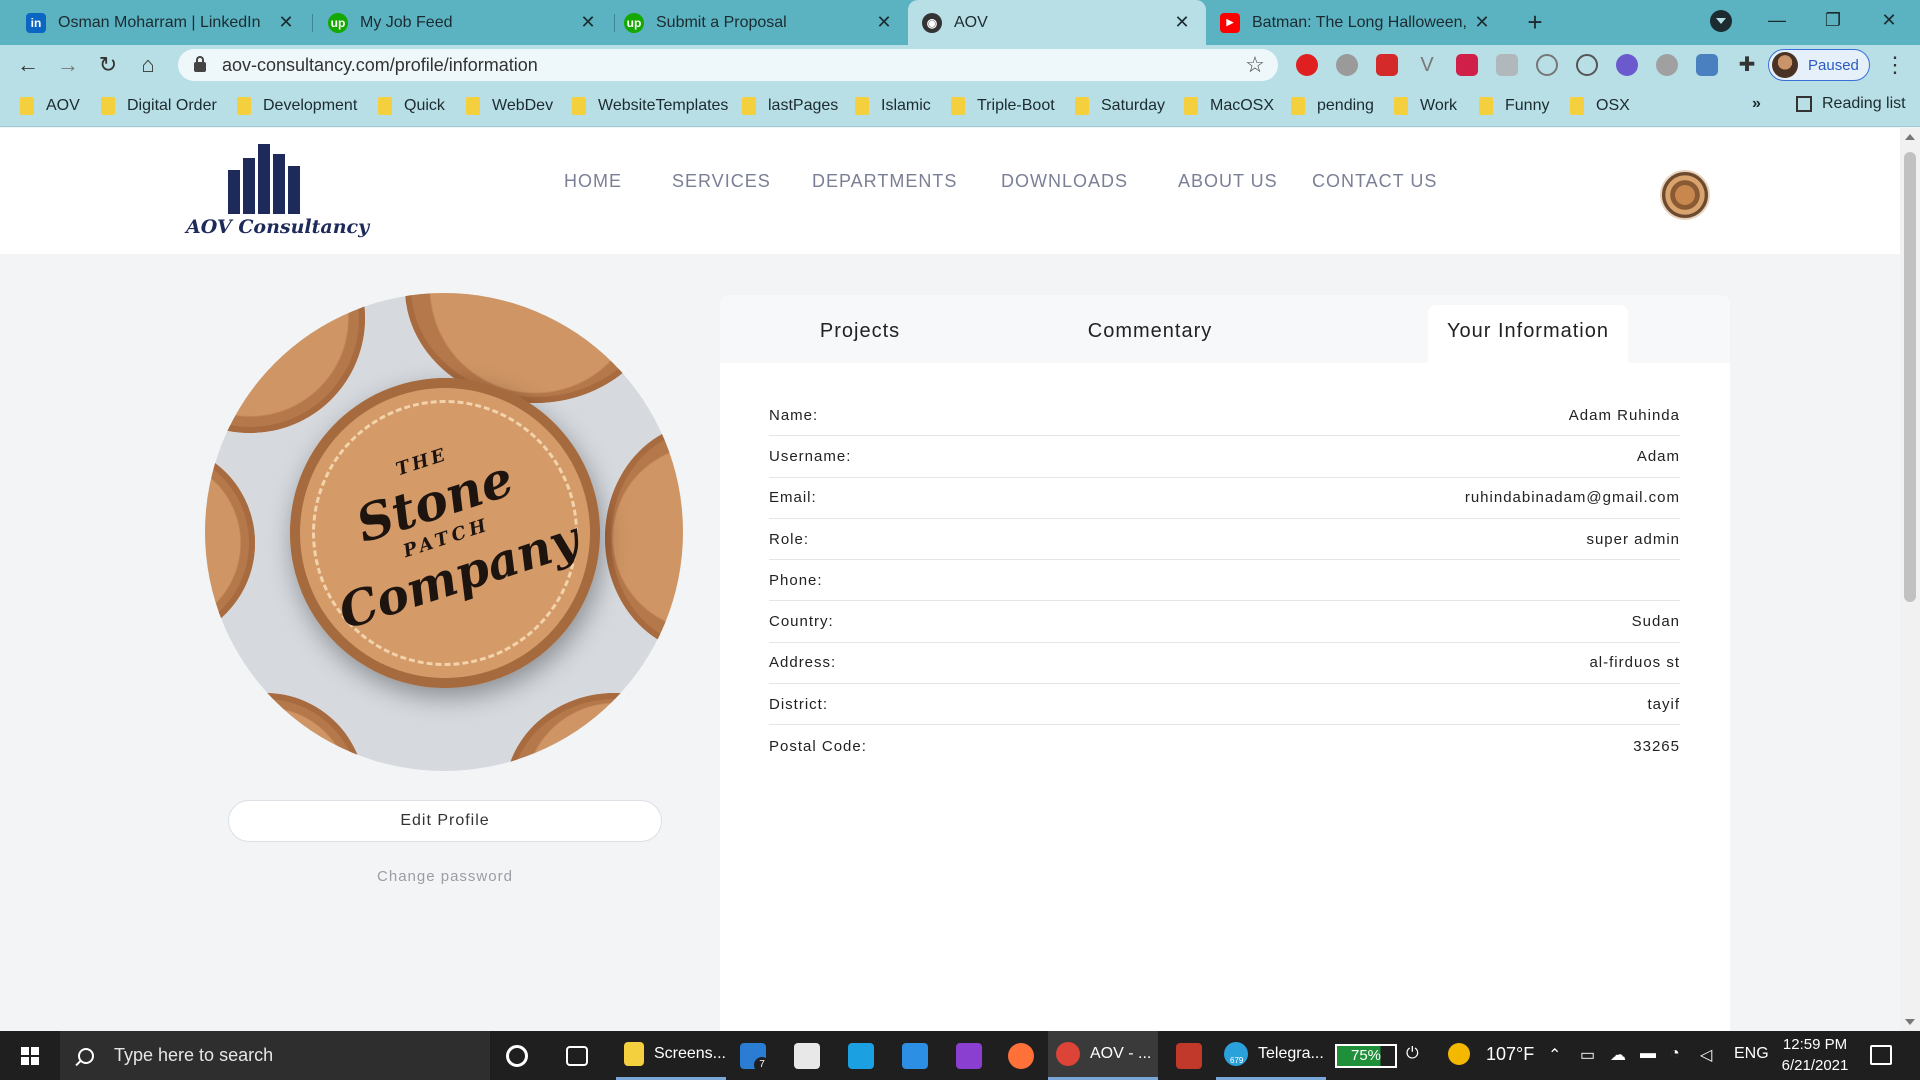  I want to click on scroll-up-icon, so click(1910, 137).